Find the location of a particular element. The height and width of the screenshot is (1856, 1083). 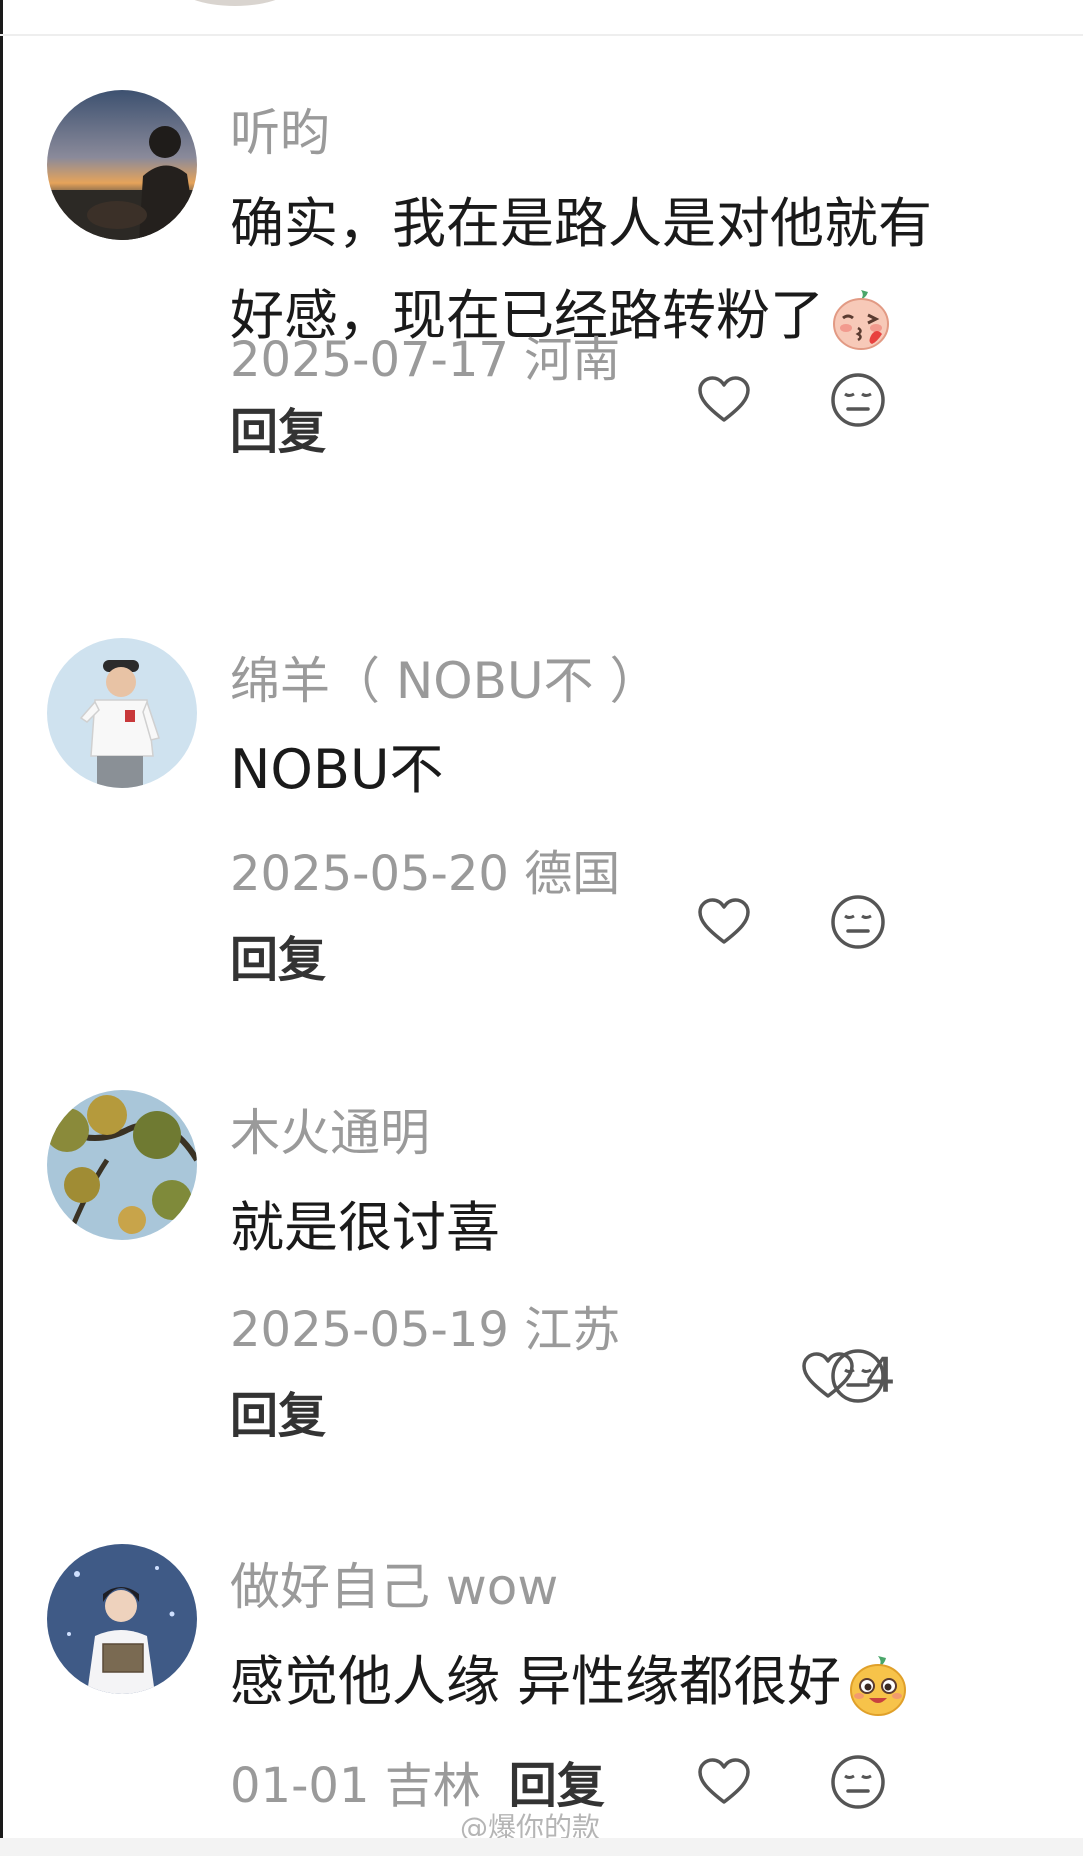

previous-avatar-fragment is located at coordinates (235, 3).